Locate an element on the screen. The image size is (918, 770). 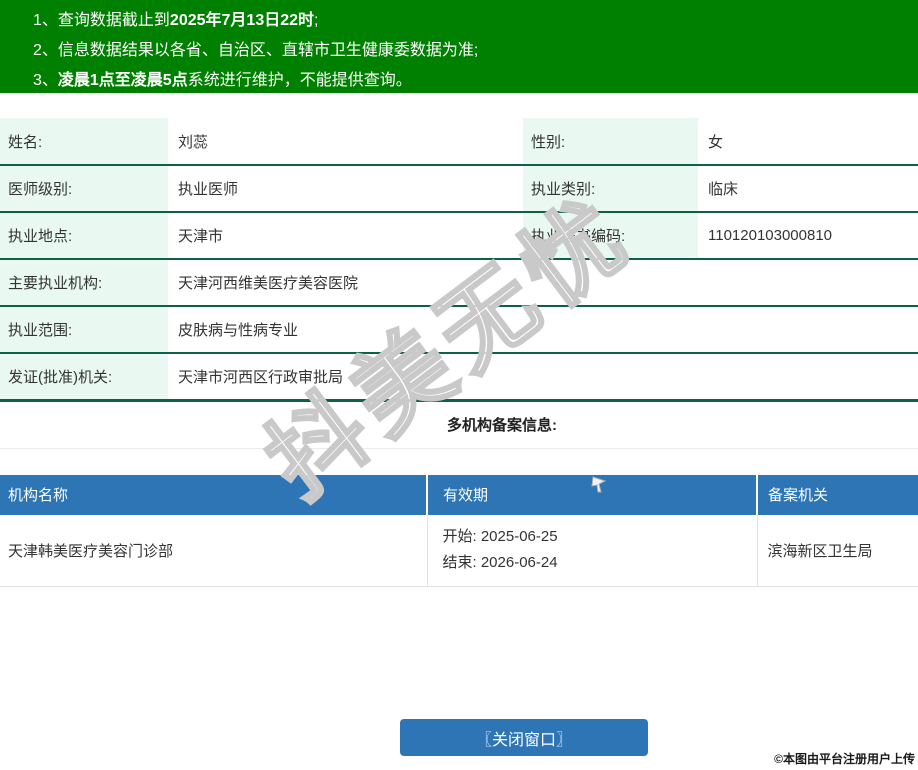
field-label-name: 姓名: is located at coordinates (84, 142).